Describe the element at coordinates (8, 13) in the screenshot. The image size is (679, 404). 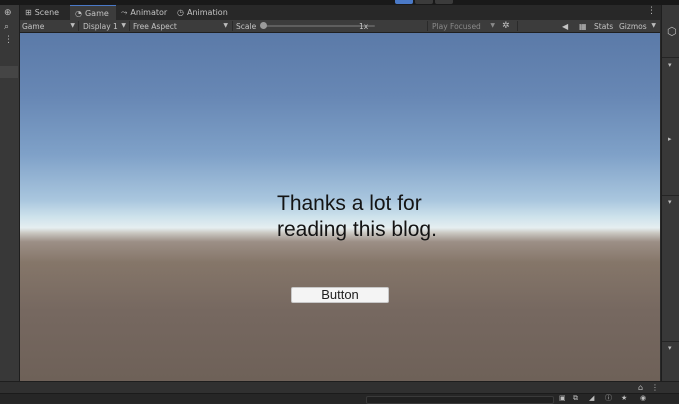
I see `lock-icon: ⊕` at that location.